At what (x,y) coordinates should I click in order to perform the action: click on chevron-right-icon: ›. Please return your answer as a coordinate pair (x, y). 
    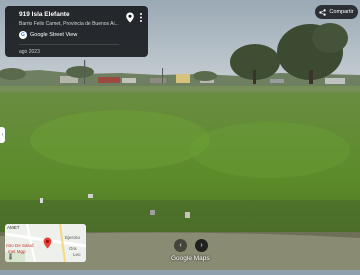
    Looking at the image, I should click on (201, 245).